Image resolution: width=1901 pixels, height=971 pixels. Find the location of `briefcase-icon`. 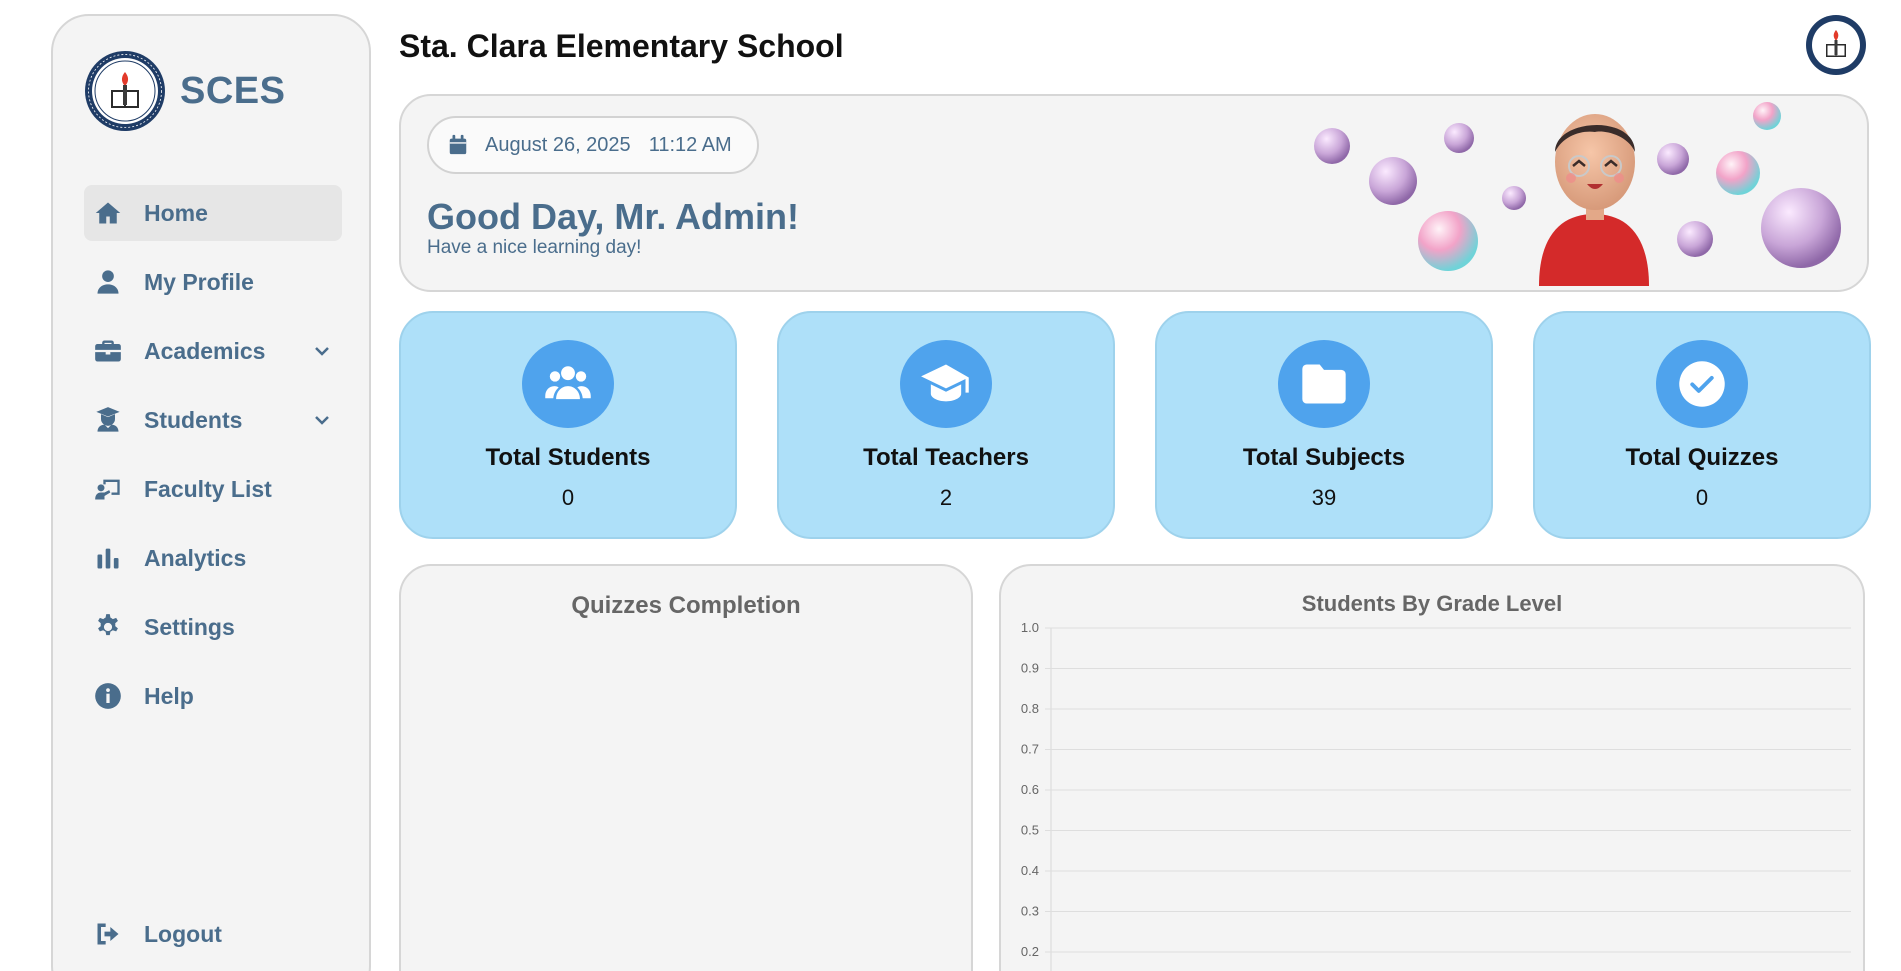

briefcase-icon is located at coordinates (108, 351).